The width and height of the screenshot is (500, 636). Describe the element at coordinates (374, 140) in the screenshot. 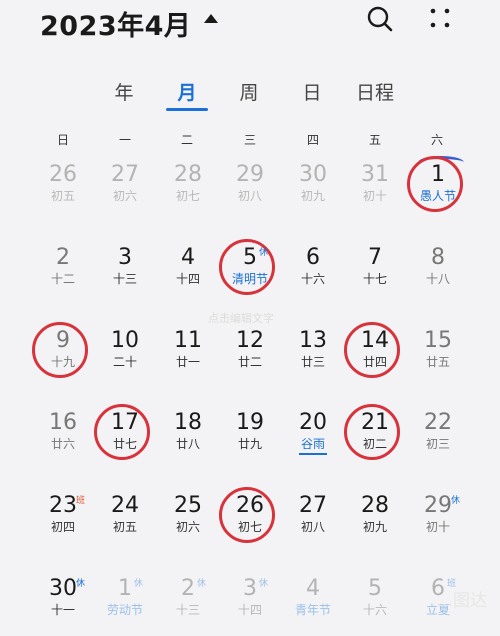

I see `weekday-label: 五` at that location.